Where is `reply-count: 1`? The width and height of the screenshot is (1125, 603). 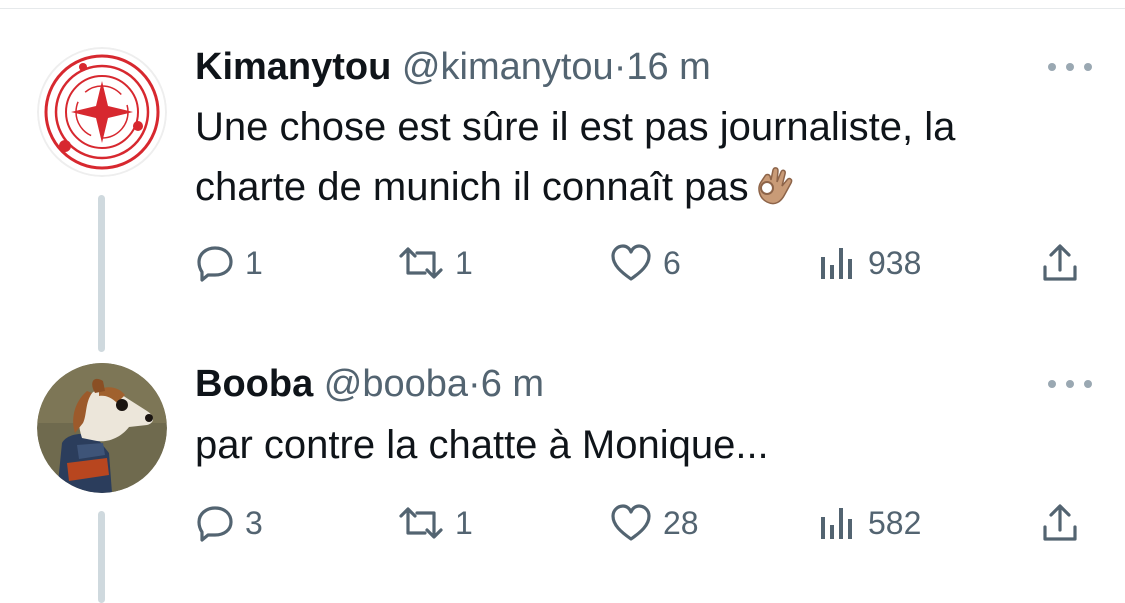 reply-count: 1 is located at coordinates (254, 262).